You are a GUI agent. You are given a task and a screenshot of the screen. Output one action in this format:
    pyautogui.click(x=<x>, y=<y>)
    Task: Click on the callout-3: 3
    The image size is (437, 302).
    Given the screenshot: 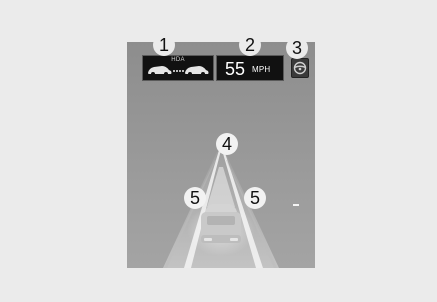 What is the action you would take?
    pyautogui.click(x=297, y=48)
    